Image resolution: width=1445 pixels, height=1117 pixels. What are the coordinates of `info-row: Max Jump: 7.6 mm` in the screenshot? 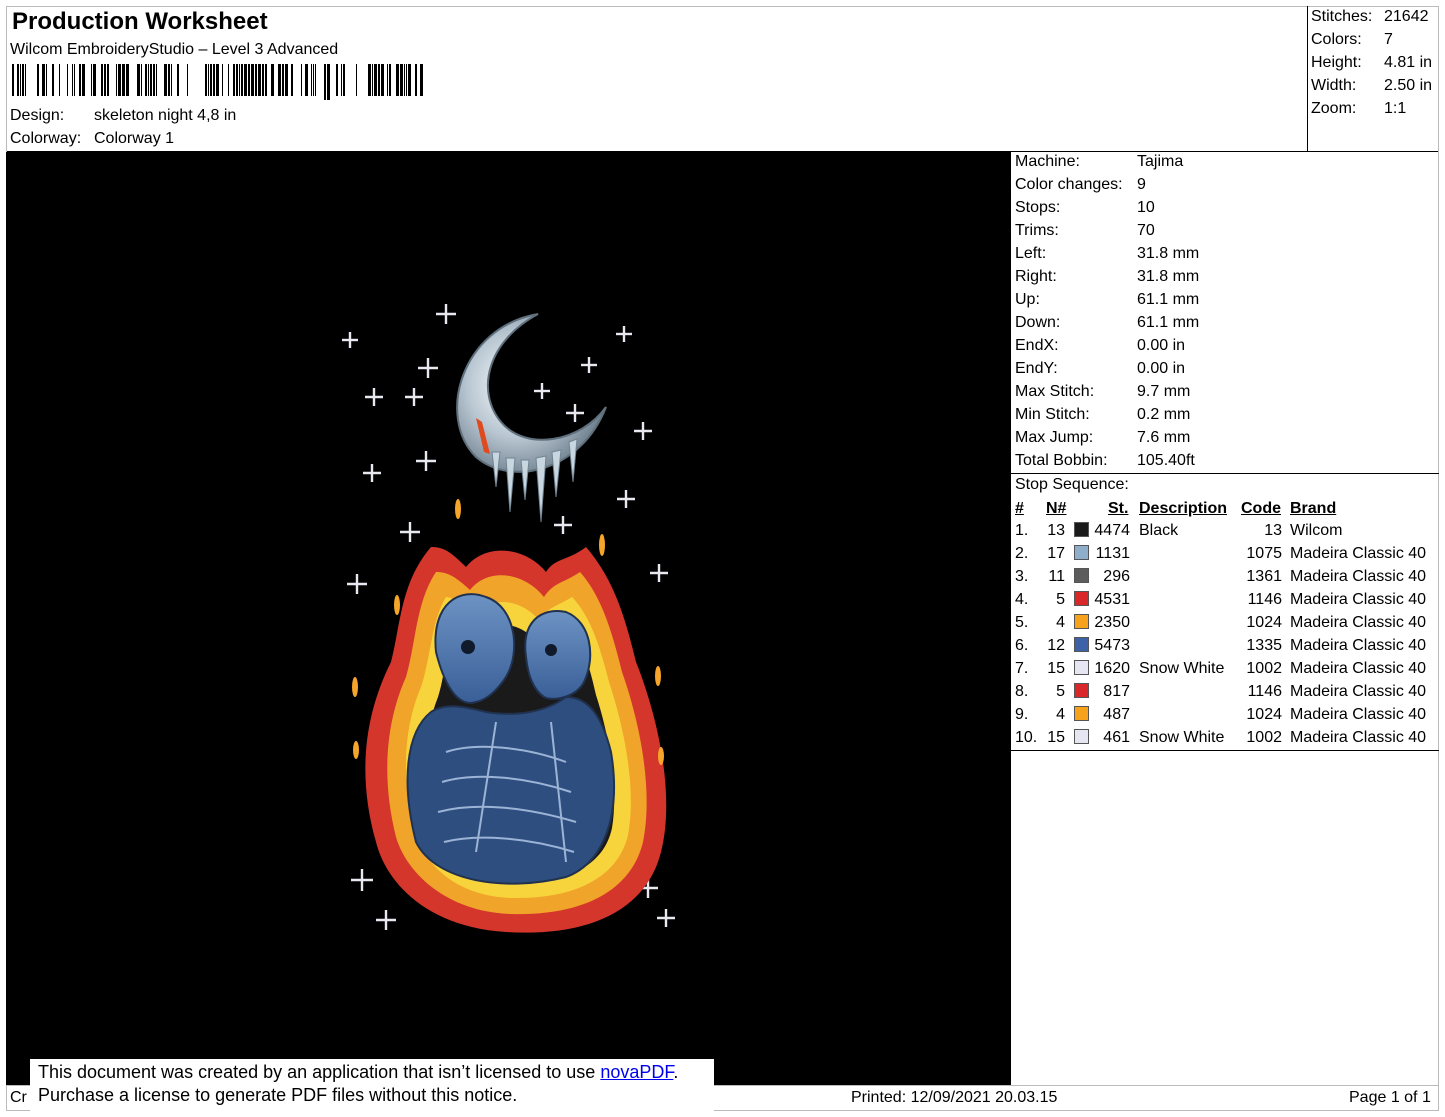 It's located at (1102, 438).